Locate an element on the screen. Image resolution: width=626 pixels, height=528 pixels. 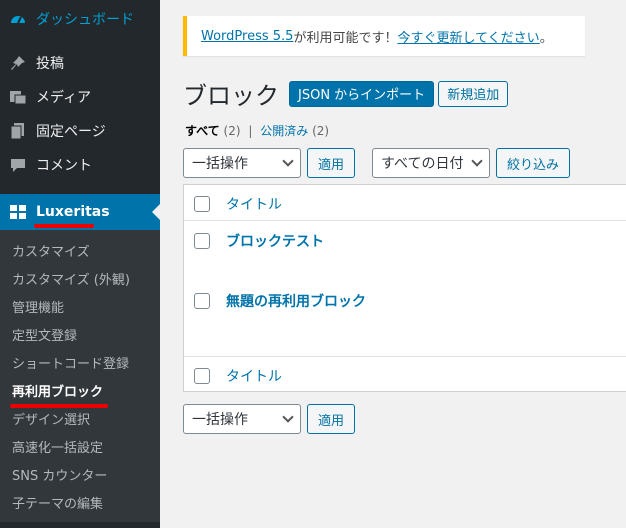
menu-dashboard: ダッシュボード is located at coordinates (80, 19).